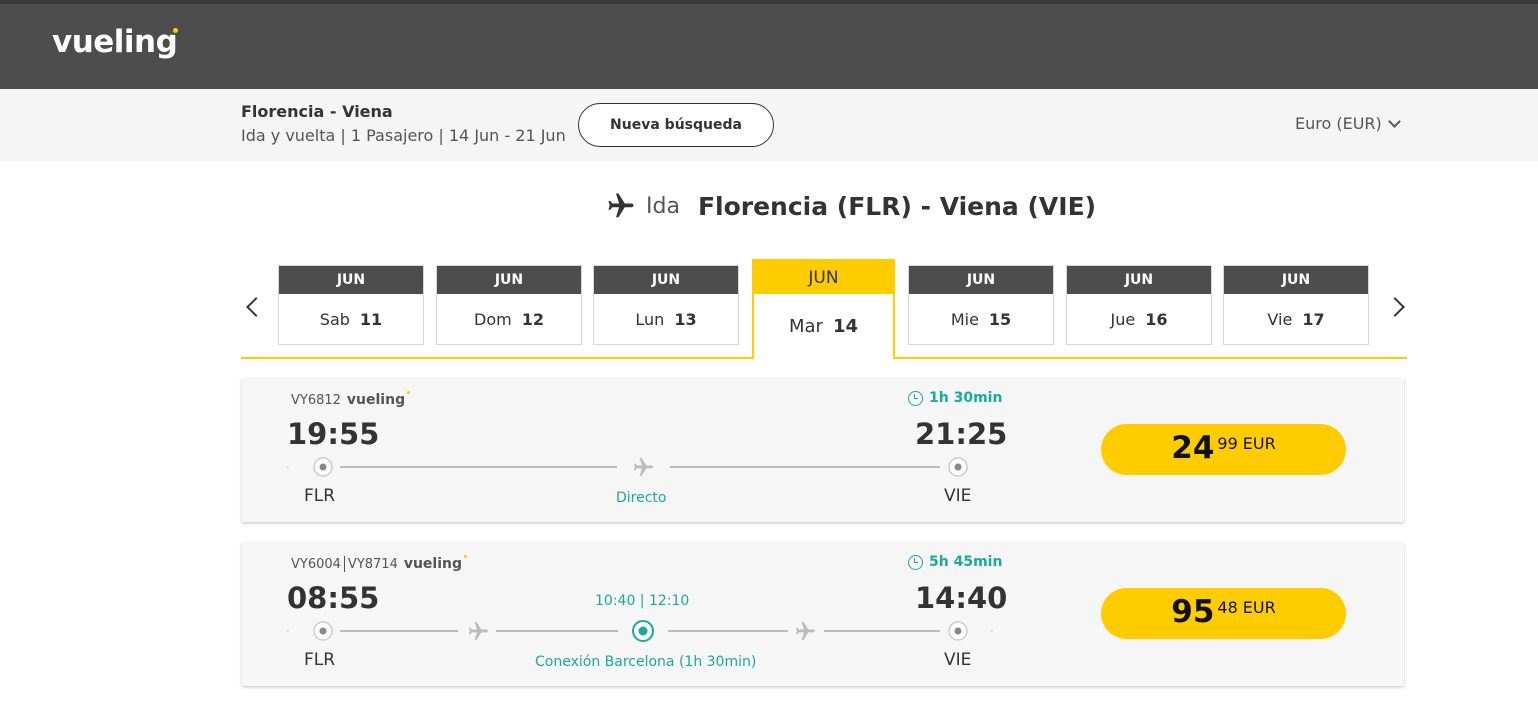 The height and width of the screenshot is (707, 1538). I want to click on flight-duration: 1h 30min, so click(955, 398).